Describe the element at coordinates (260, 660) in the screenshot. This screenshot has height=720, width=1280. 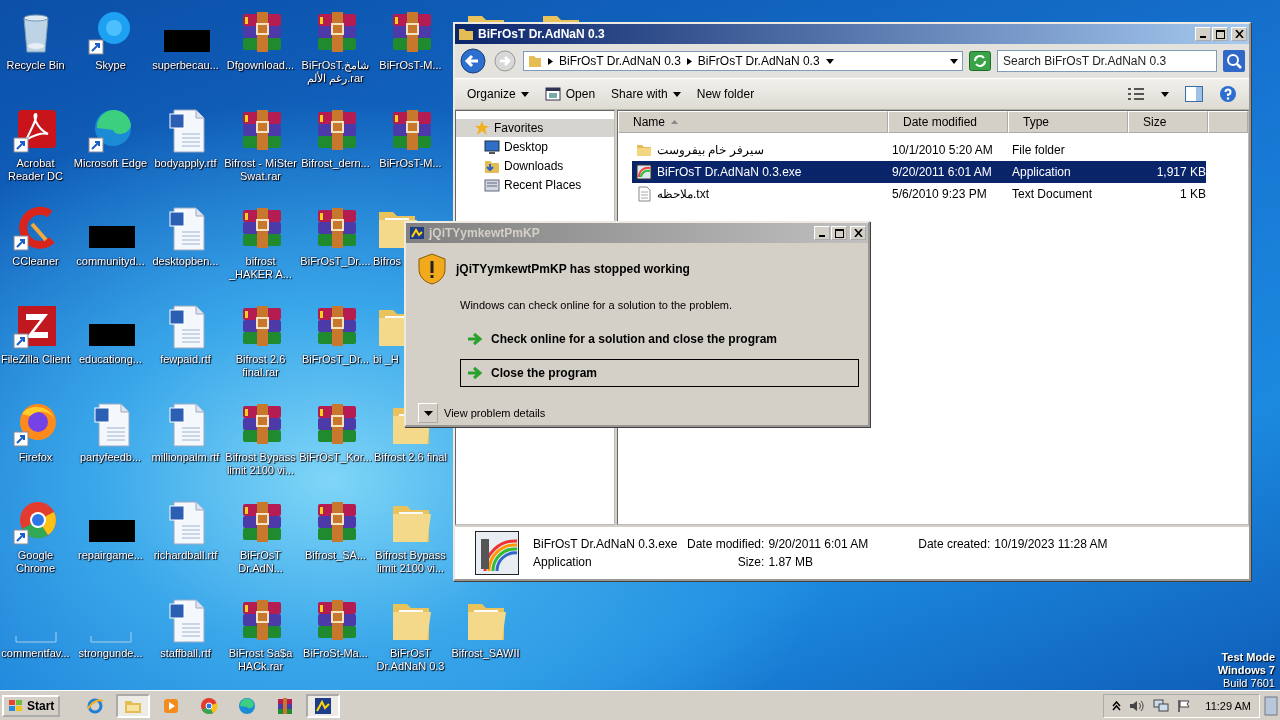
I see `icon-label: BiFrost Sa$a HACk.rar` at that location.